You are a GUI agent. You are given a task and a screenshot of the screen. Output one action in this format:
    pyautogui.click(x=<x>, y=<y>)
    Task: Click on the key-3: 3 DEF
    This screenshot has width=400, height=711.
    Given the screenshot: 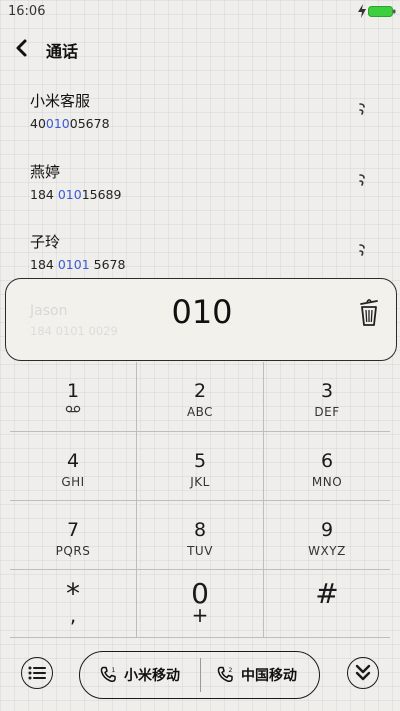 What is the action you would take?
    pyautogui.click(x=327, y=396)
    